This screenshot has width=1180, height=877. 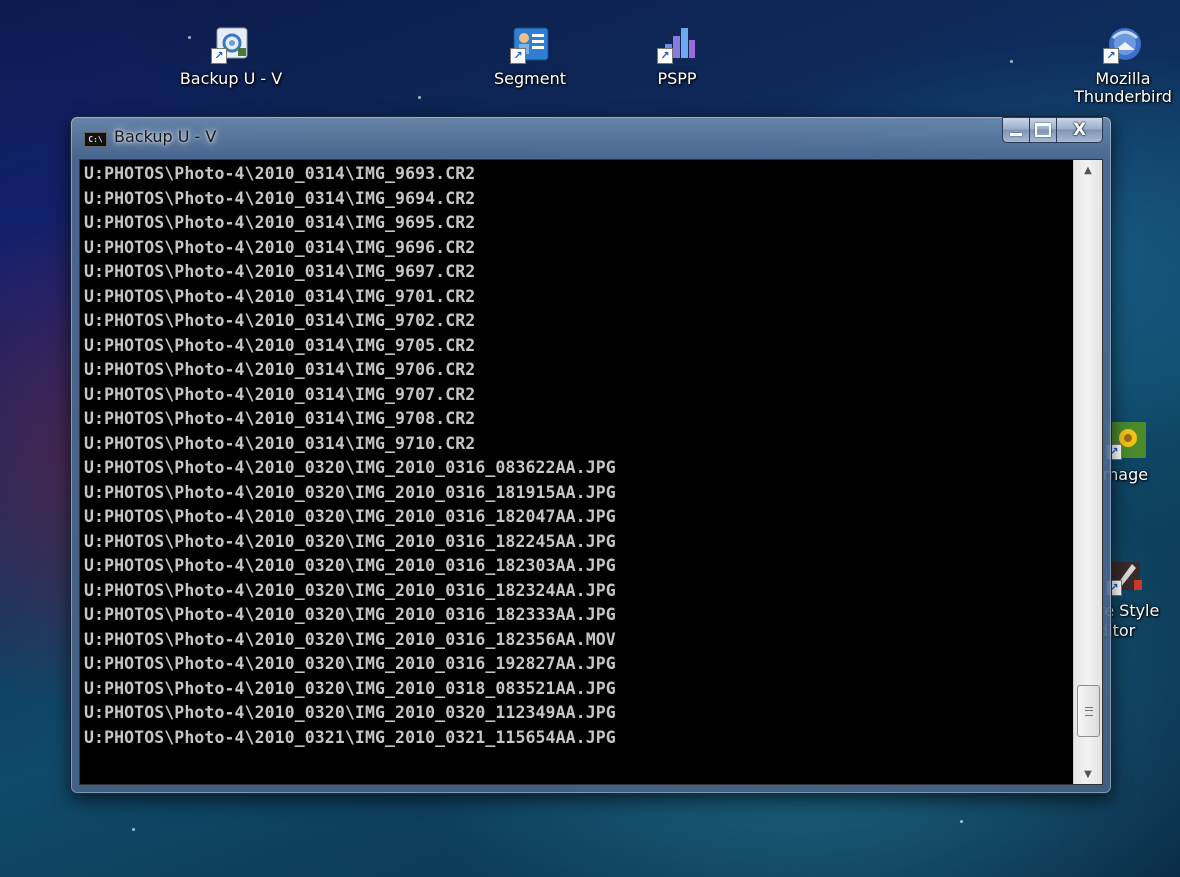 What do you see at coordinates (280, 247) in the screenshot?
I see `console-line: U:PHOTOS\Photo-4\2010_0314\IMG_9696.CR2` at bounding box center [280, 247].